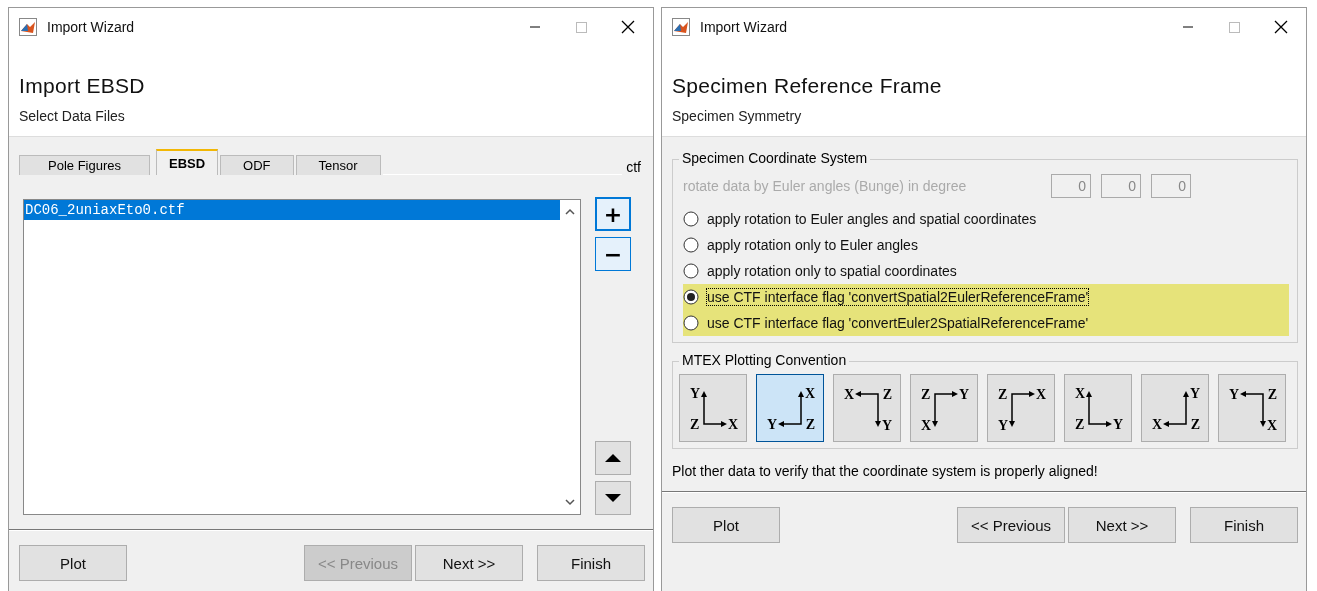 The image size is (1317, 591). What do you see at coordinates (292, 210) in the screenshot?
I see `file-item: DC06_2uniaxEto0.ctf` at bounding box center [292, 210].